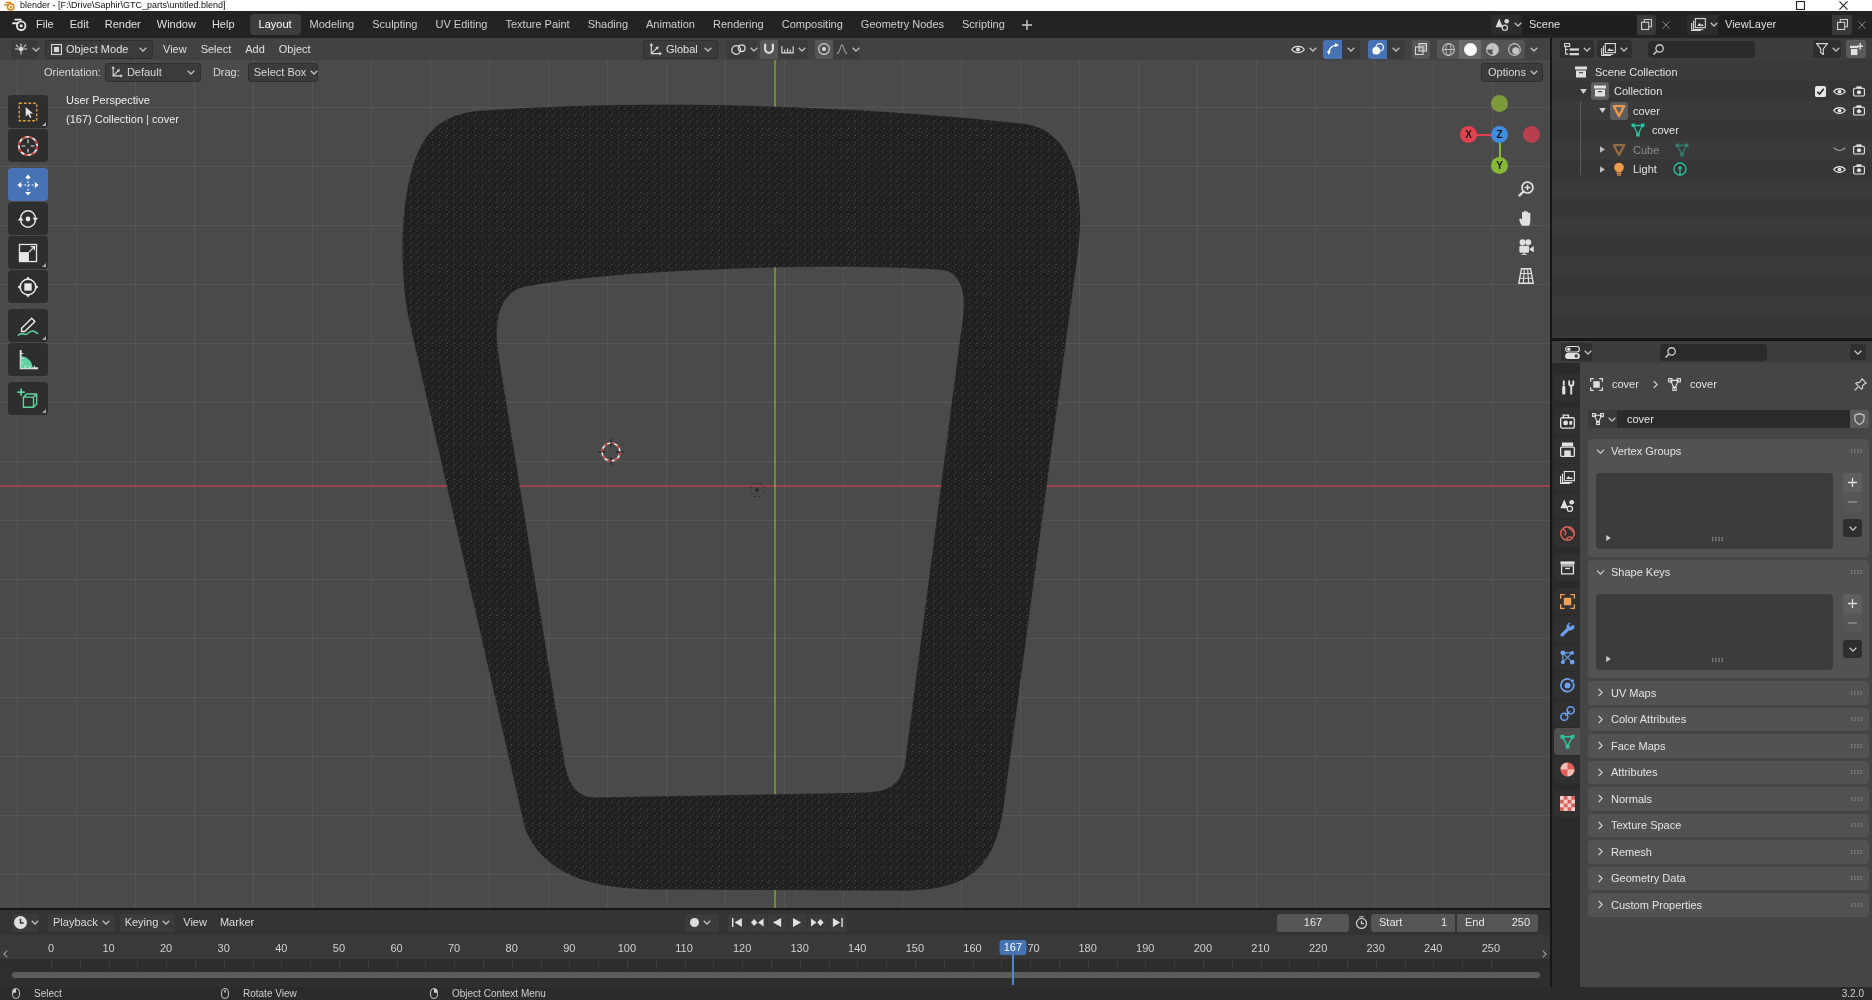 The image size is (1872, 1000). Describe the element at coordinates (28, 252) in the screenshot. I see `scale-tool` at that location.